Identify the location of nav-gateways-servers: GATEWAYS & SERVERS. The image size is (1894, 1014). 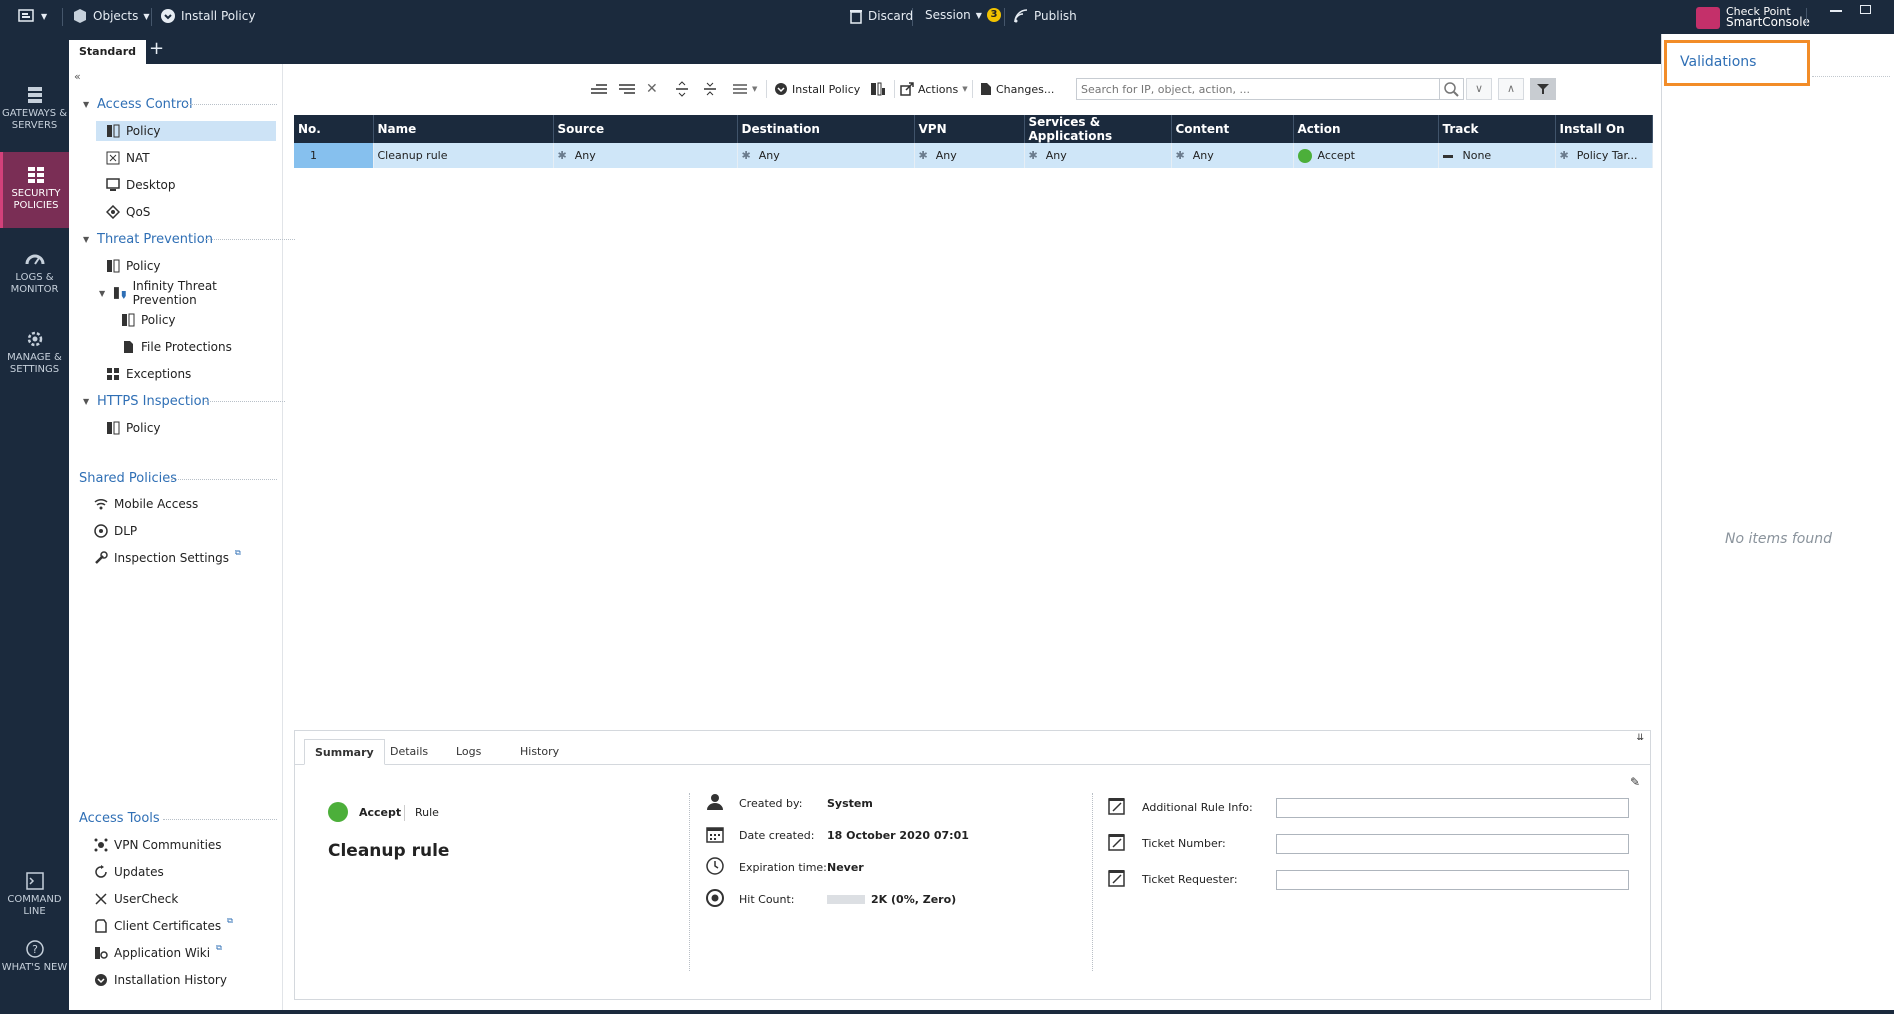
(34, 109).